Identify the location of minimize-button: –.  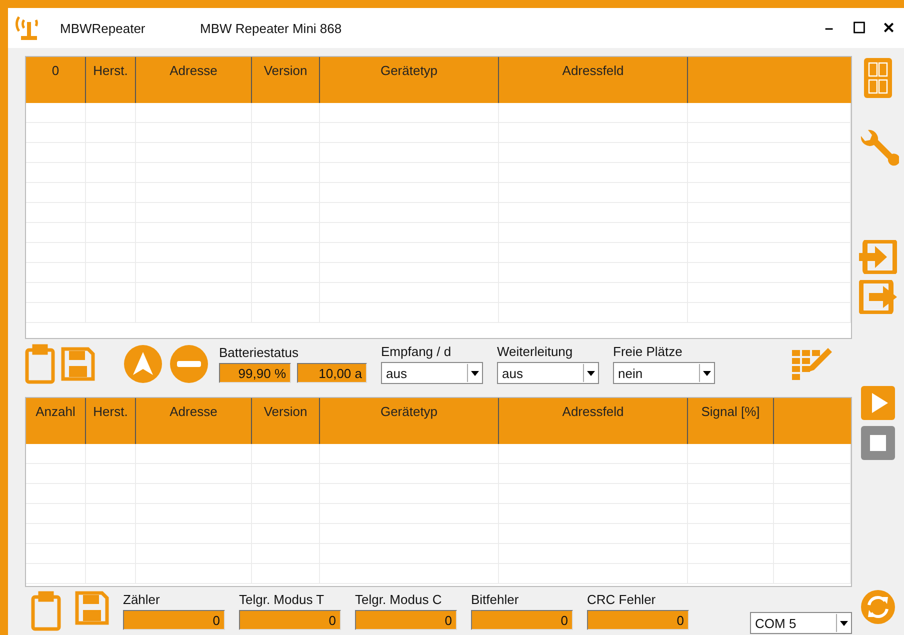
(829, 28).